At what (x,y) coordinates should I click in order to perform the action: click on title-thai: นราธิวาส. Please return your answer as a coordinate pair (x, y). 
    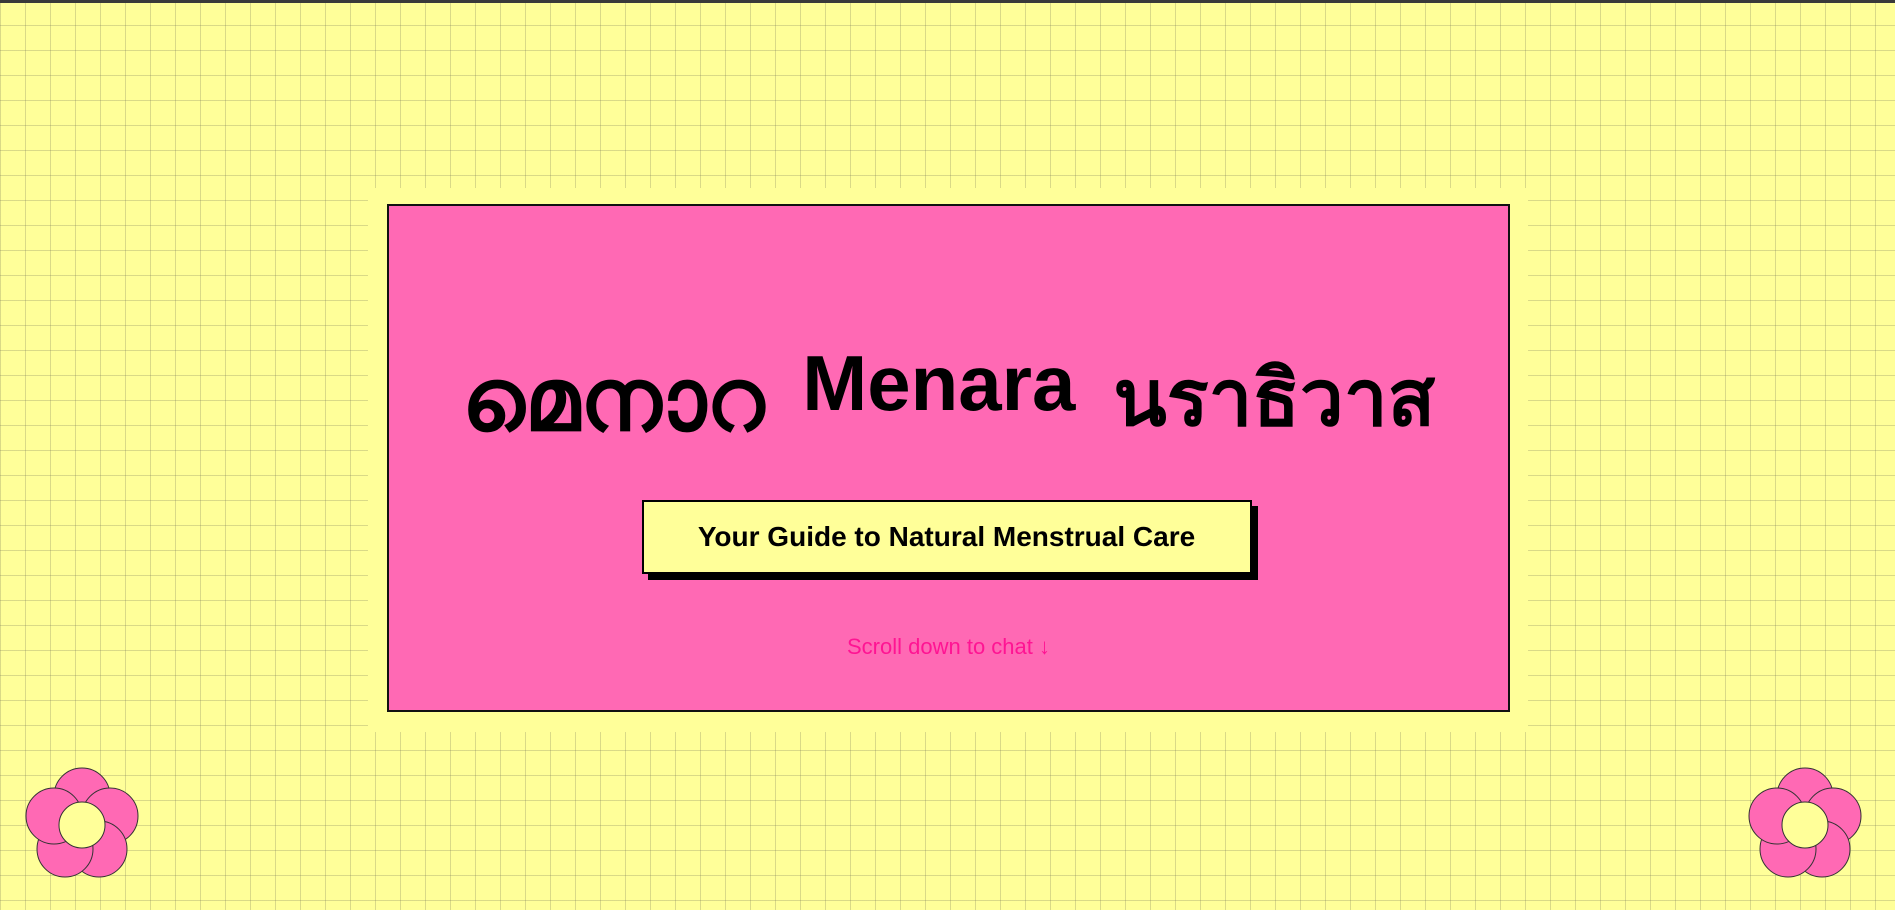
    Looking at the image, I should click on (1274, 399).